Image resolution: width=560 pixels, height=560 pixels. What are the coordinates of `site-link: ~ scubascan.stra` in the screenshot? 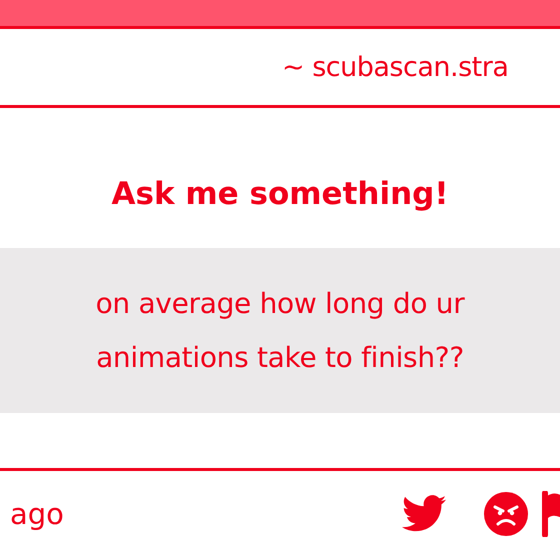 It's located at (395, 67).